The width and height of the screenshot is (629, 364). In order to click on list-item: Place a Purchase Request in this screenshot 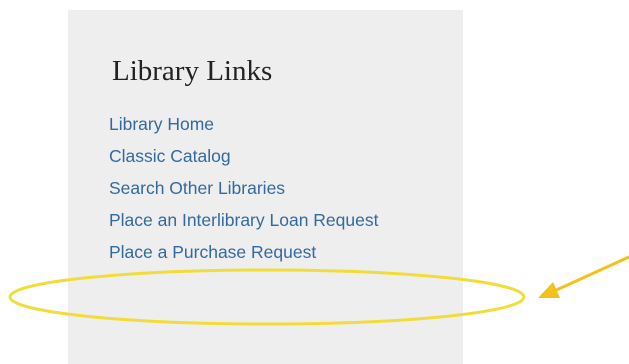, I will do `click(259, 252)`.